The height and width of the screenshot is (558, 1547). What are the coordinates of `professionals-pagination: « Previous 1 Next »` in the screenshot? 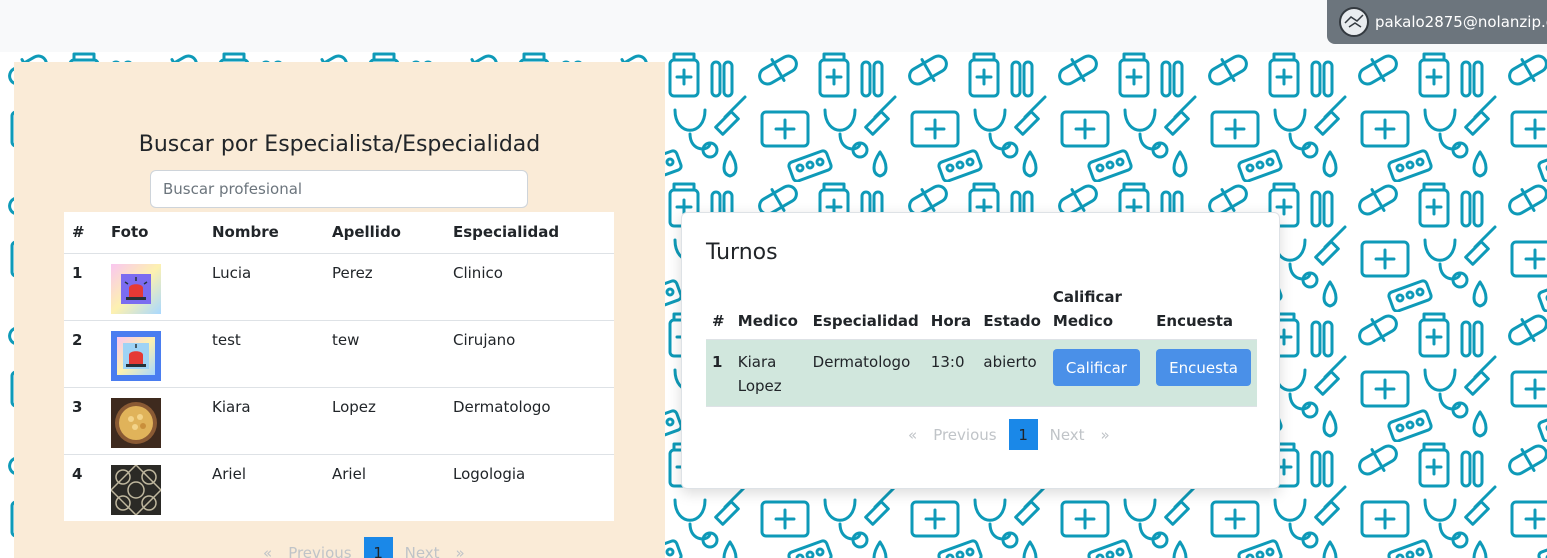 It's located at (364, 547).